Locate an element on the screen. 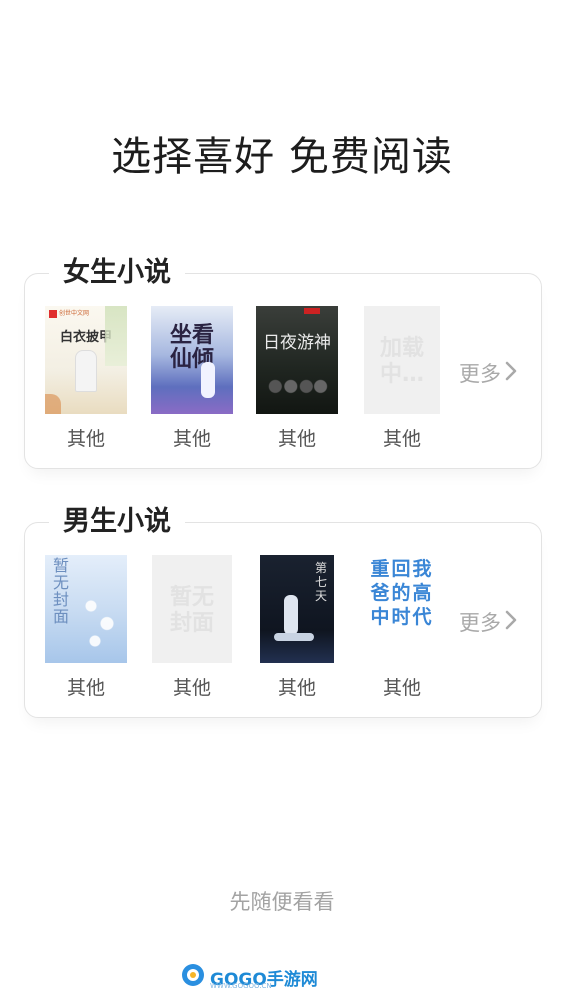 The width and height of the screenshot is (564, 998). book-cover-placeholder: 暂无封面 is located at coordinates (192, 609).